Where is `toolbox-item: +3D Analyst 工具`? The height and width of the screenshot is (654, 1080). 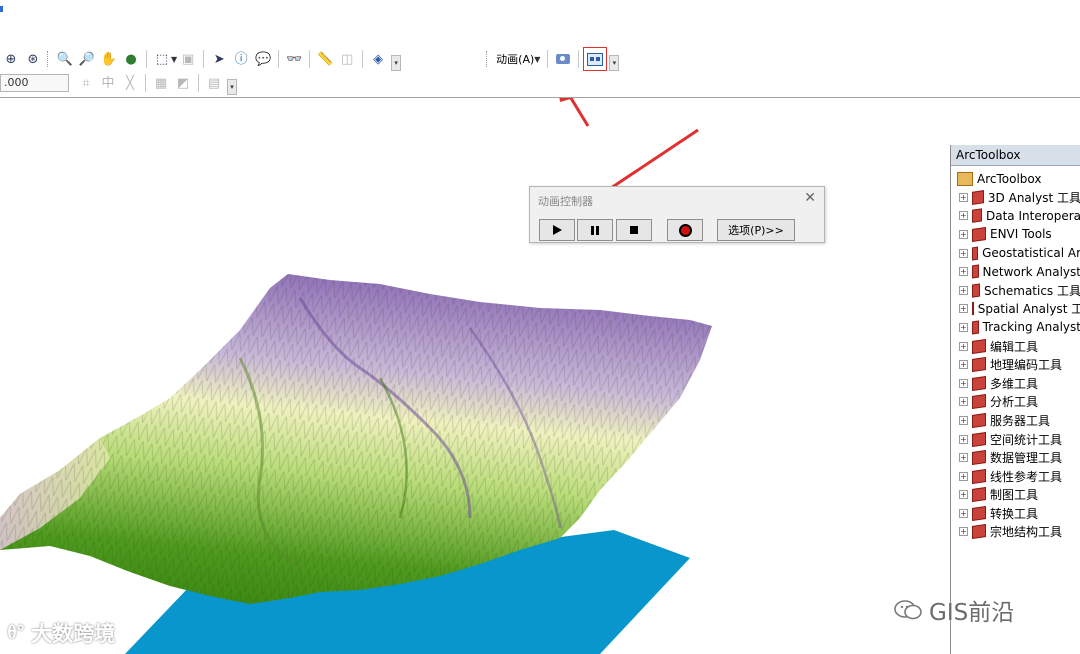
toolbox-item: +3D Analyst 工具 is located at coordinates (1015, 197).